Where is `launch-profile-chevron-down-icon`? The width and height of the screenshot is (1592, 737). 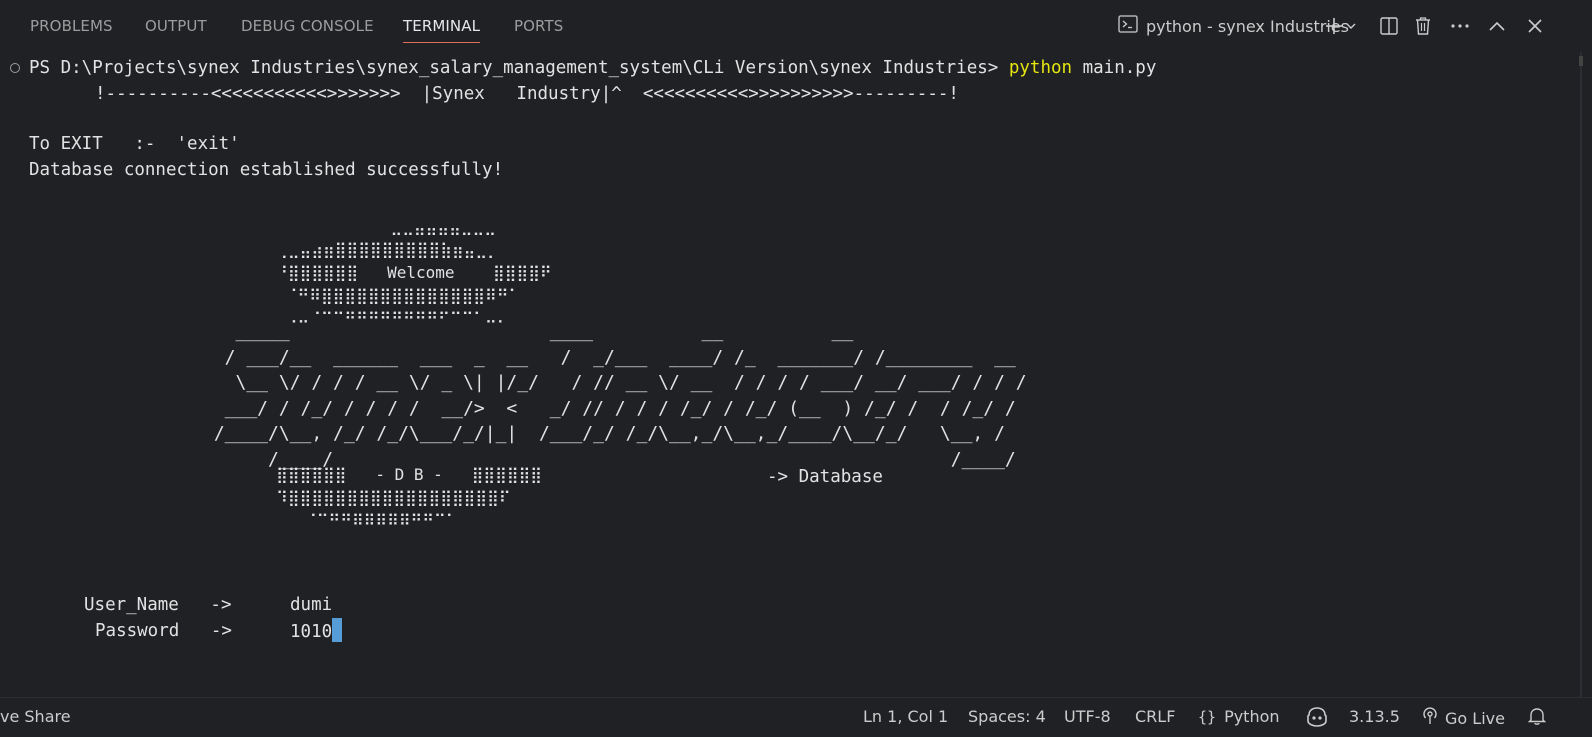
launch-profile-chevron-down-icon is located at coordinates (1351, 26).